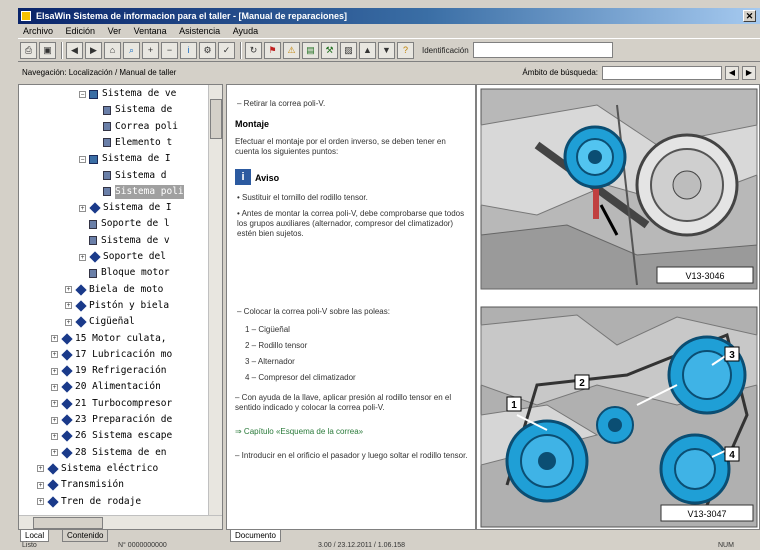 The image size is (760, 550). Describe the element at coordinates (215, 300) in the screenshot. I see `tree-vertical-scrollbar` at that location.